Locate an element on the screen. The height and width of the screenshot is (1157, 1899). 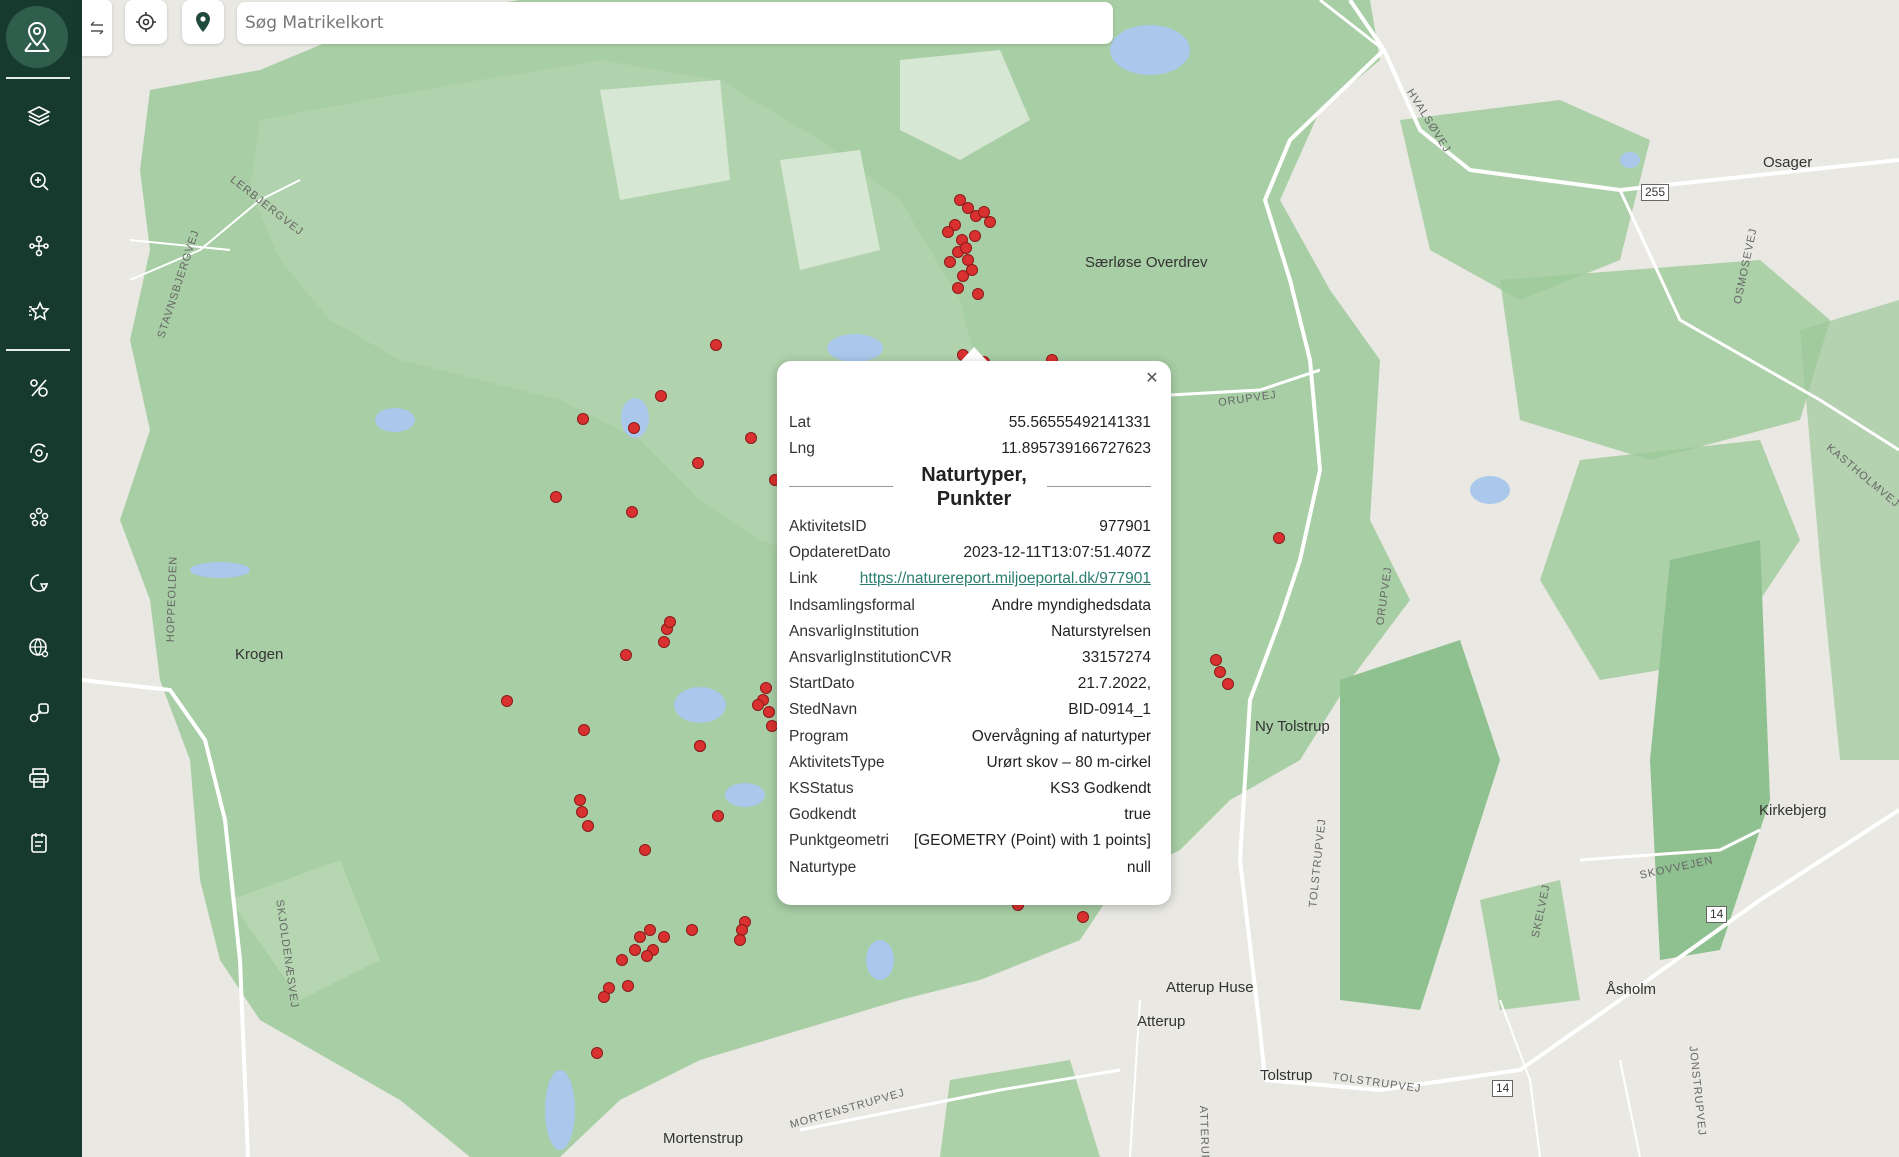
refresh-target-icon is located at coordinates (39, 453).